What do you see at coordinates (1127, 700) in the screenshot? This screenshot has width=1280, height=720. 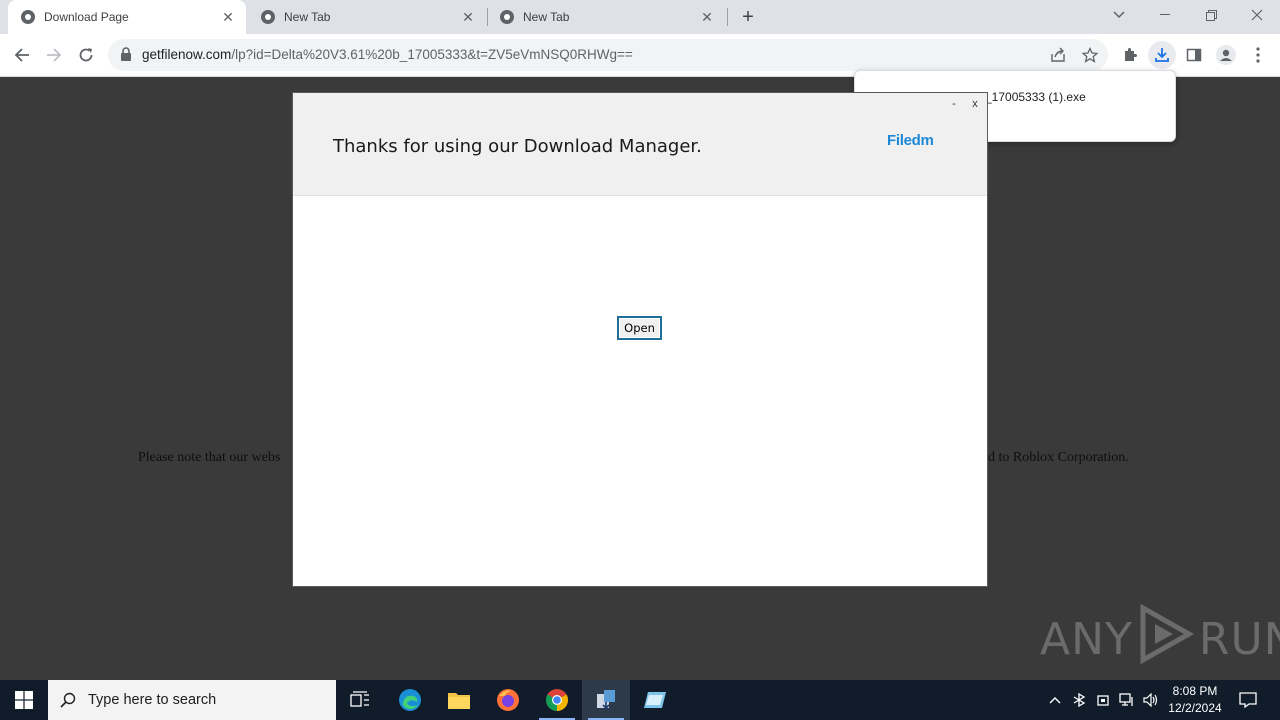 I see `network-icon` at bounding box center [1127, 700].